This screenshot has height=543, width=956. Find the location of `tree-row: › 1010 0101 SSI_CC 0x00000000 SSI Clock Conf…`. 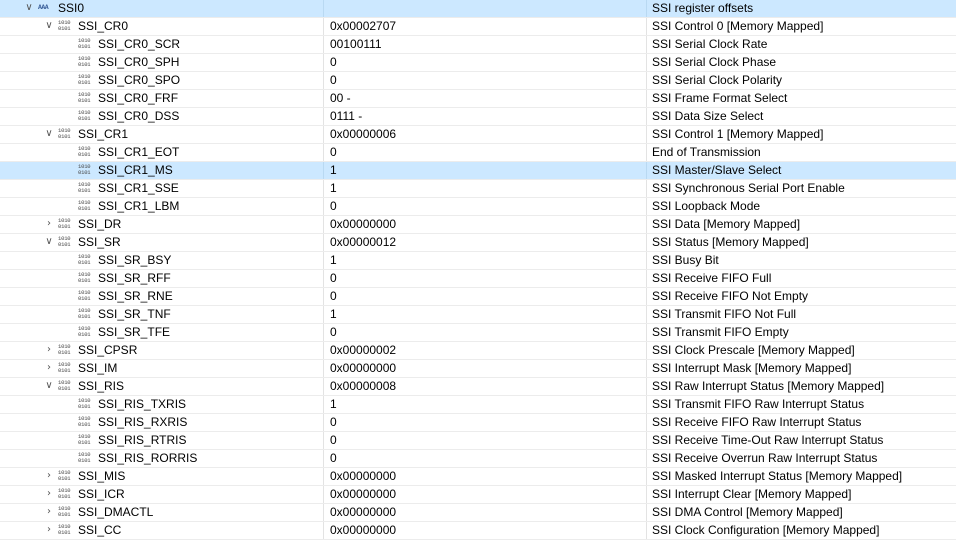

tree-row: › 1010 0101 SSI_CC 0x00000000 SSI Clock Conf… is located at coordinates (478, 531).